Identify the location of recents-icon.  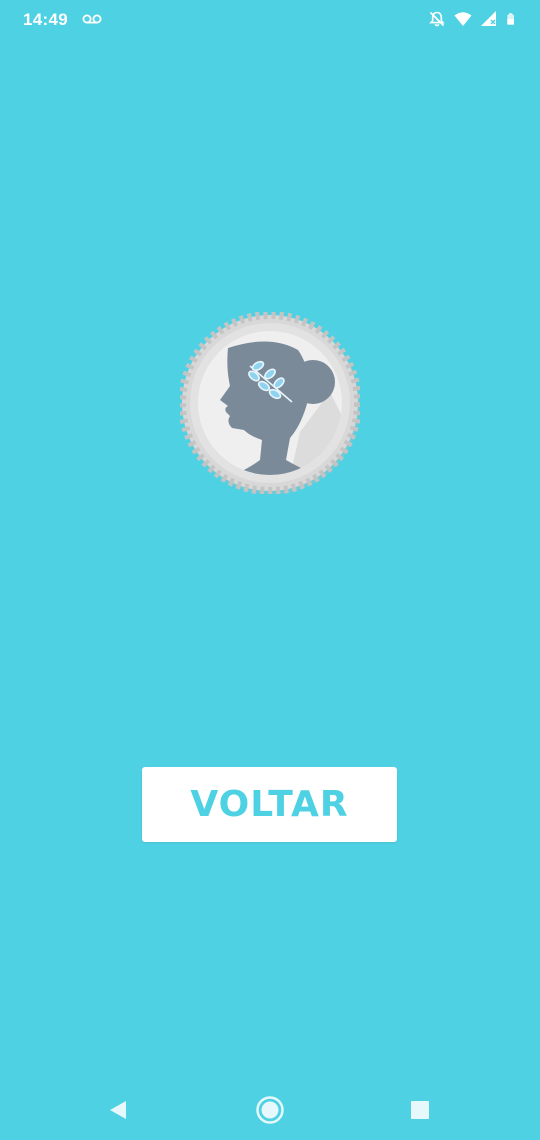
(420, 1110).